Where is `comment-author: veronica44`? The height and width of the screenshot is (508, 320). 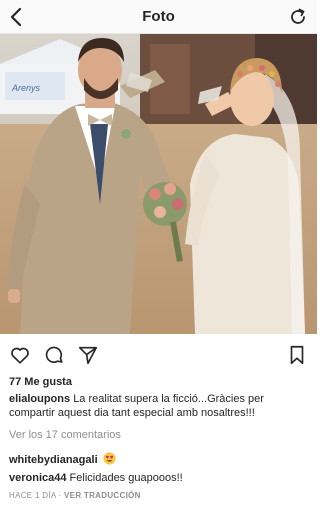
comment-author: veronica44 is located at coordinates (37, 478).